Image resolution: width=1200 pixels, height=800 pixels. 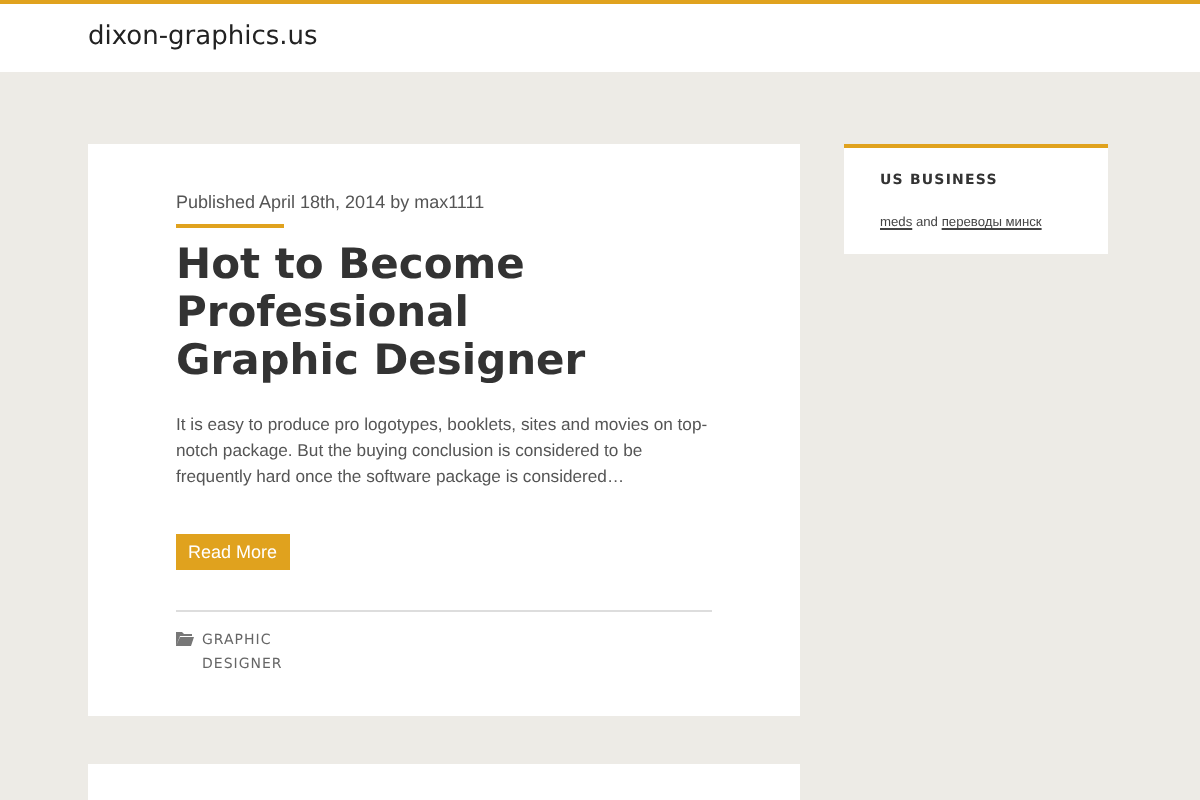 What do you see at coordinates (331, 202) in the screenshot?
I see `post-meta: Published April 18th, 2014 by max1111` at bounding box center [331, 202].